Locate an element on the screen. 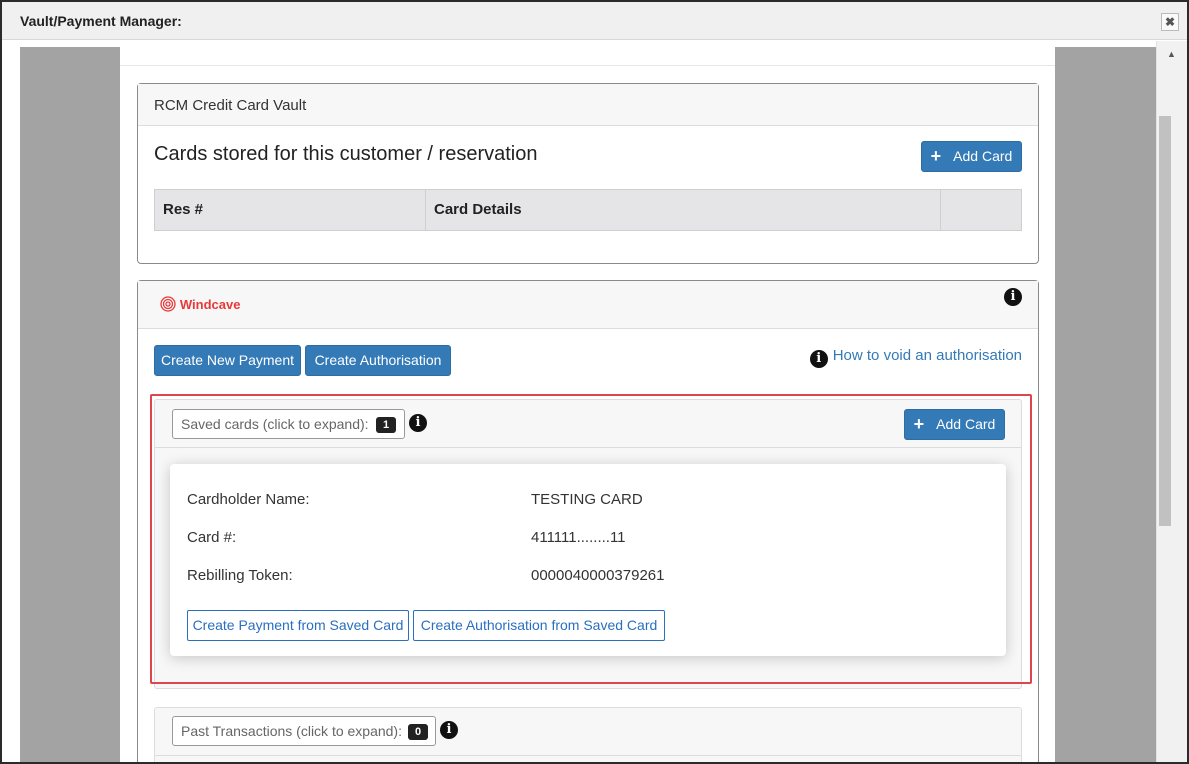 The height and width of the screenshot is (764, 1189). rcm-vault-title: RCM Credit Card Vault is located at coordinates (230, 105).